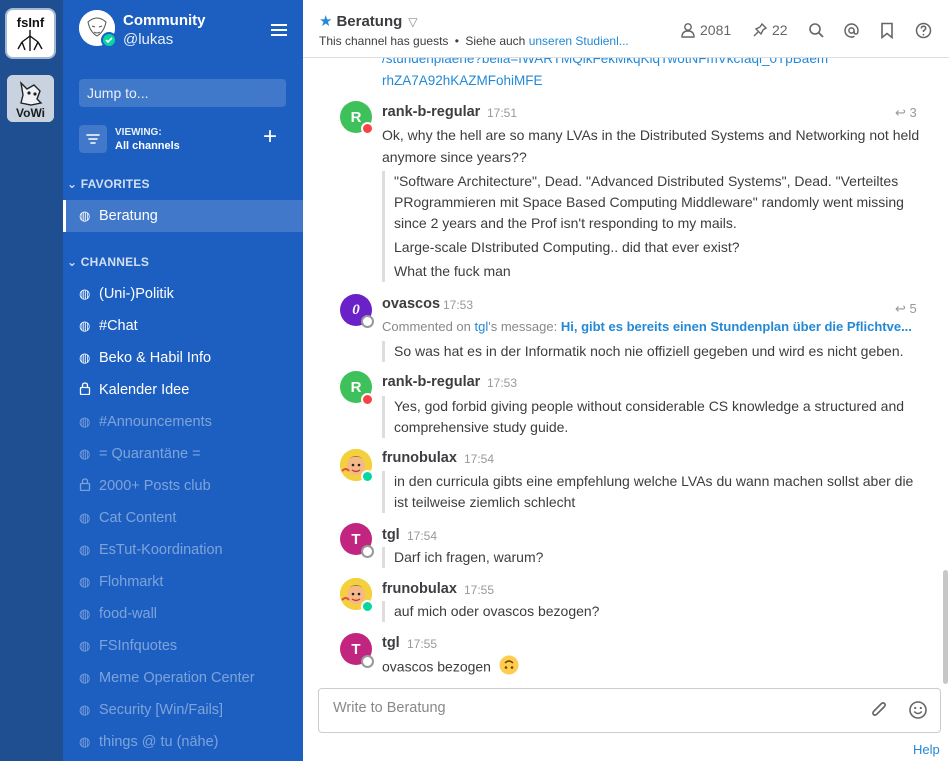  What do you see at coordinates (164, 20) in the screenshot?
I see `team-name: Community` at bounding box center [164, 20].